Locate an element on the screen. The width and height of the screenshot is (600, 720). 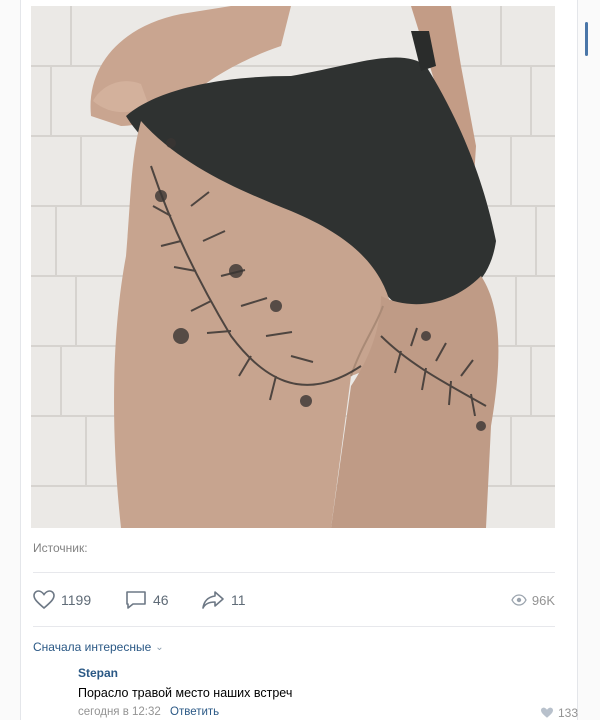
reply-link: Ответить is located at coordinates (194, 712).